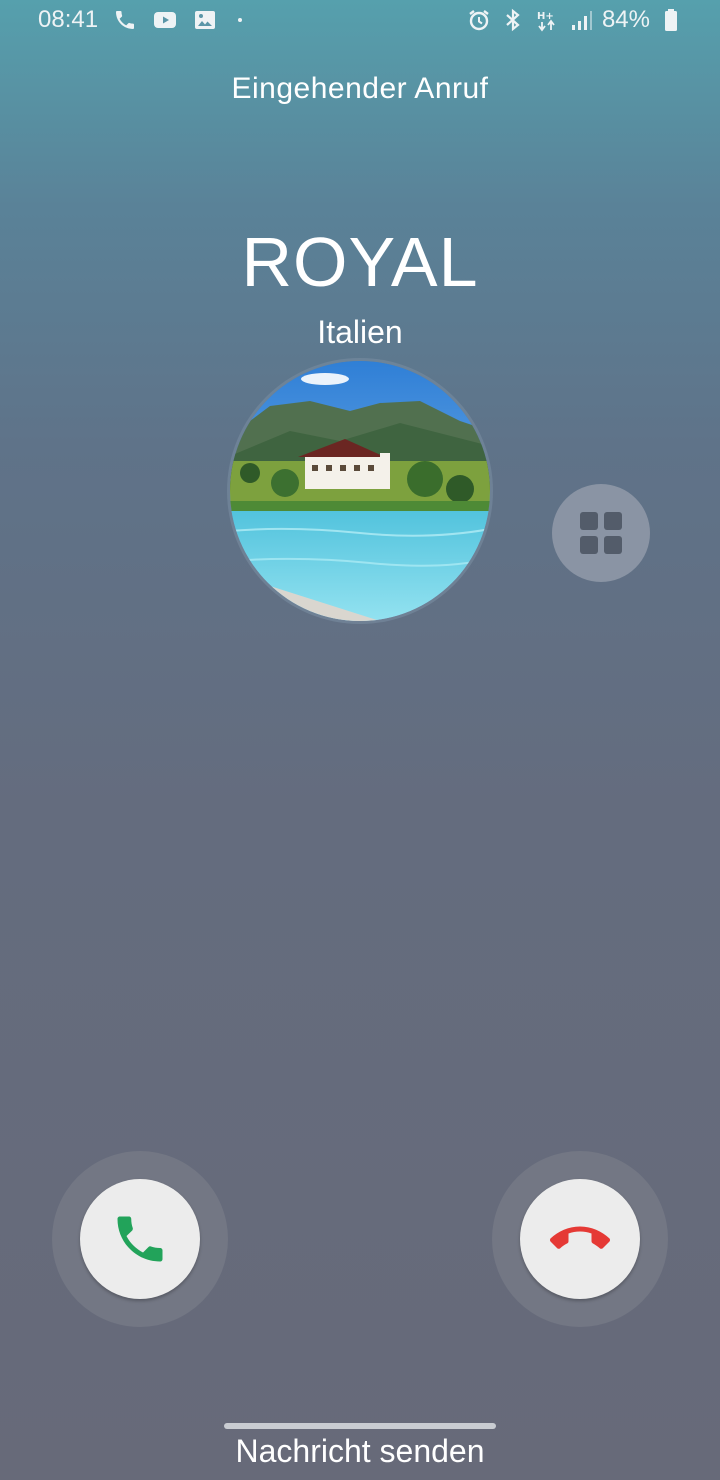 The image size is (720, 1480). Describe the element at coordinates (581, 20) in the screenshot. I see `signal-icon` at that location.